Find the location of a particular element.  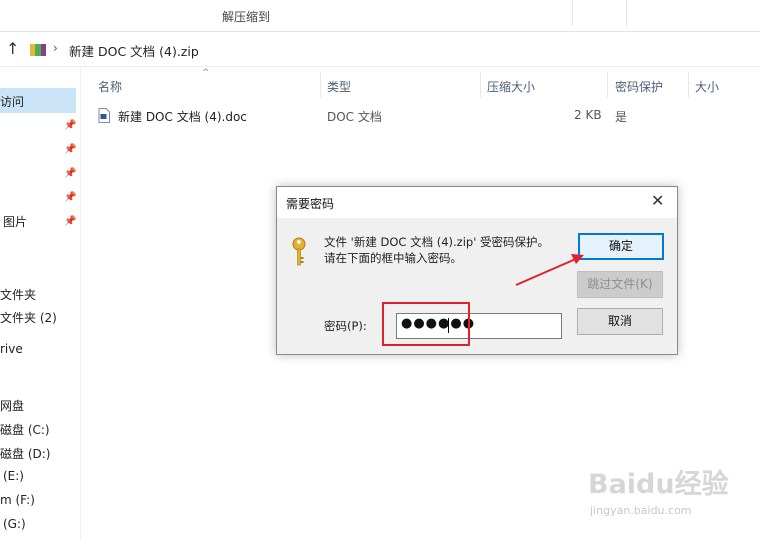

close-icon: ✕ is located at coordinates (657, 200).